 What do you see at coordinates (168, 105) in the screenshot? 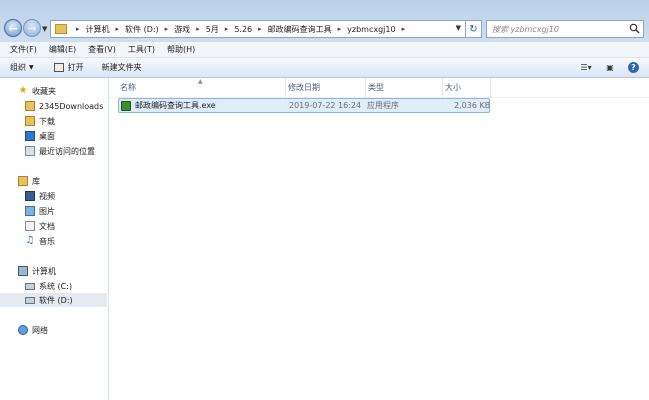
I see `file-name-cell: 邮政编码查询工具.exe` at bounding box center [168, 105].